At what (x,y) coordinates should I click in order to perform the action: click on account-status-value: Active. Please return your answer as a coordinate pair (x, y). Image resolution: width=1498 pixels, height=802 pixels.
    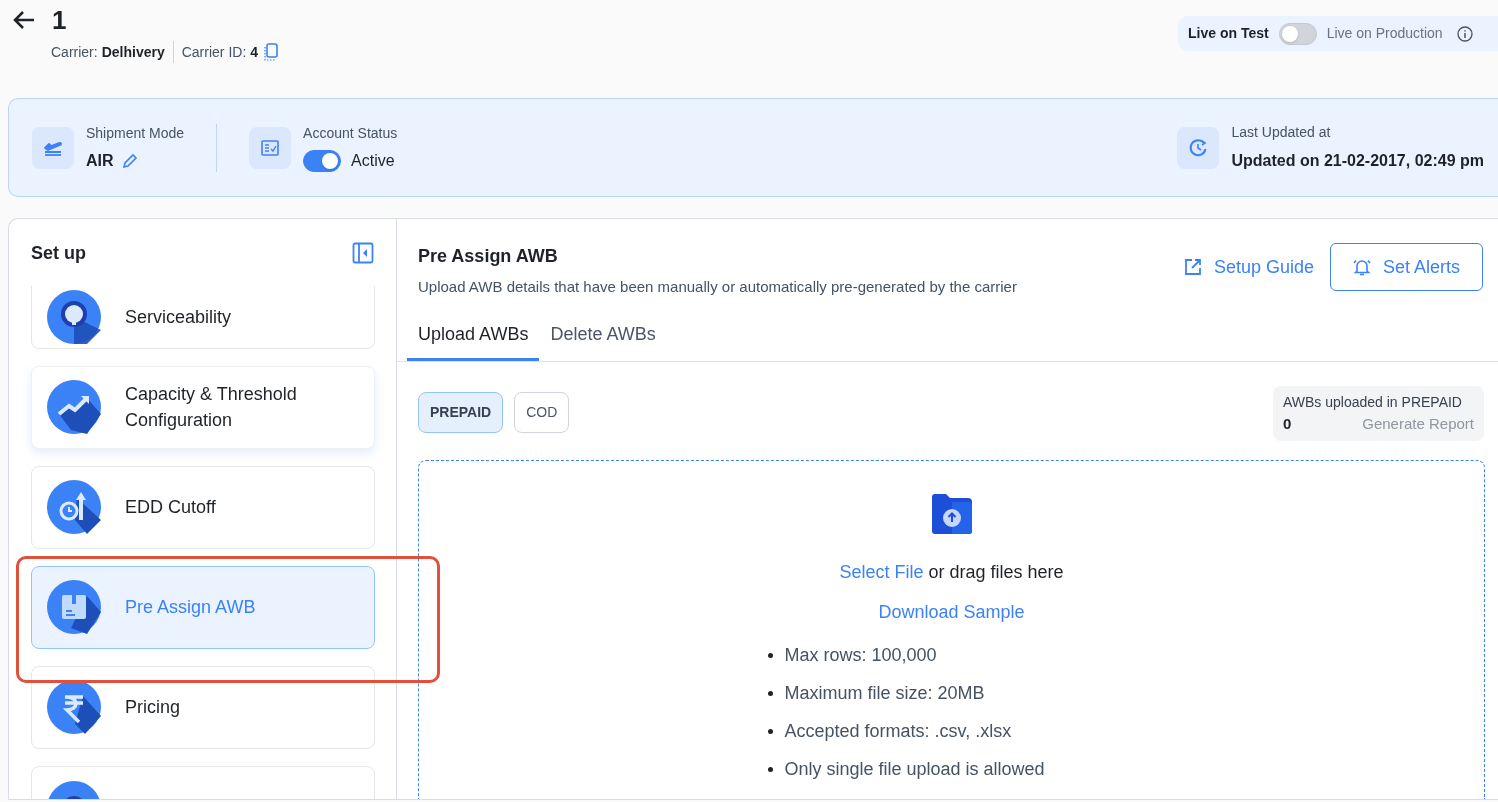
    Looking at the image, I should click on (373, 160).